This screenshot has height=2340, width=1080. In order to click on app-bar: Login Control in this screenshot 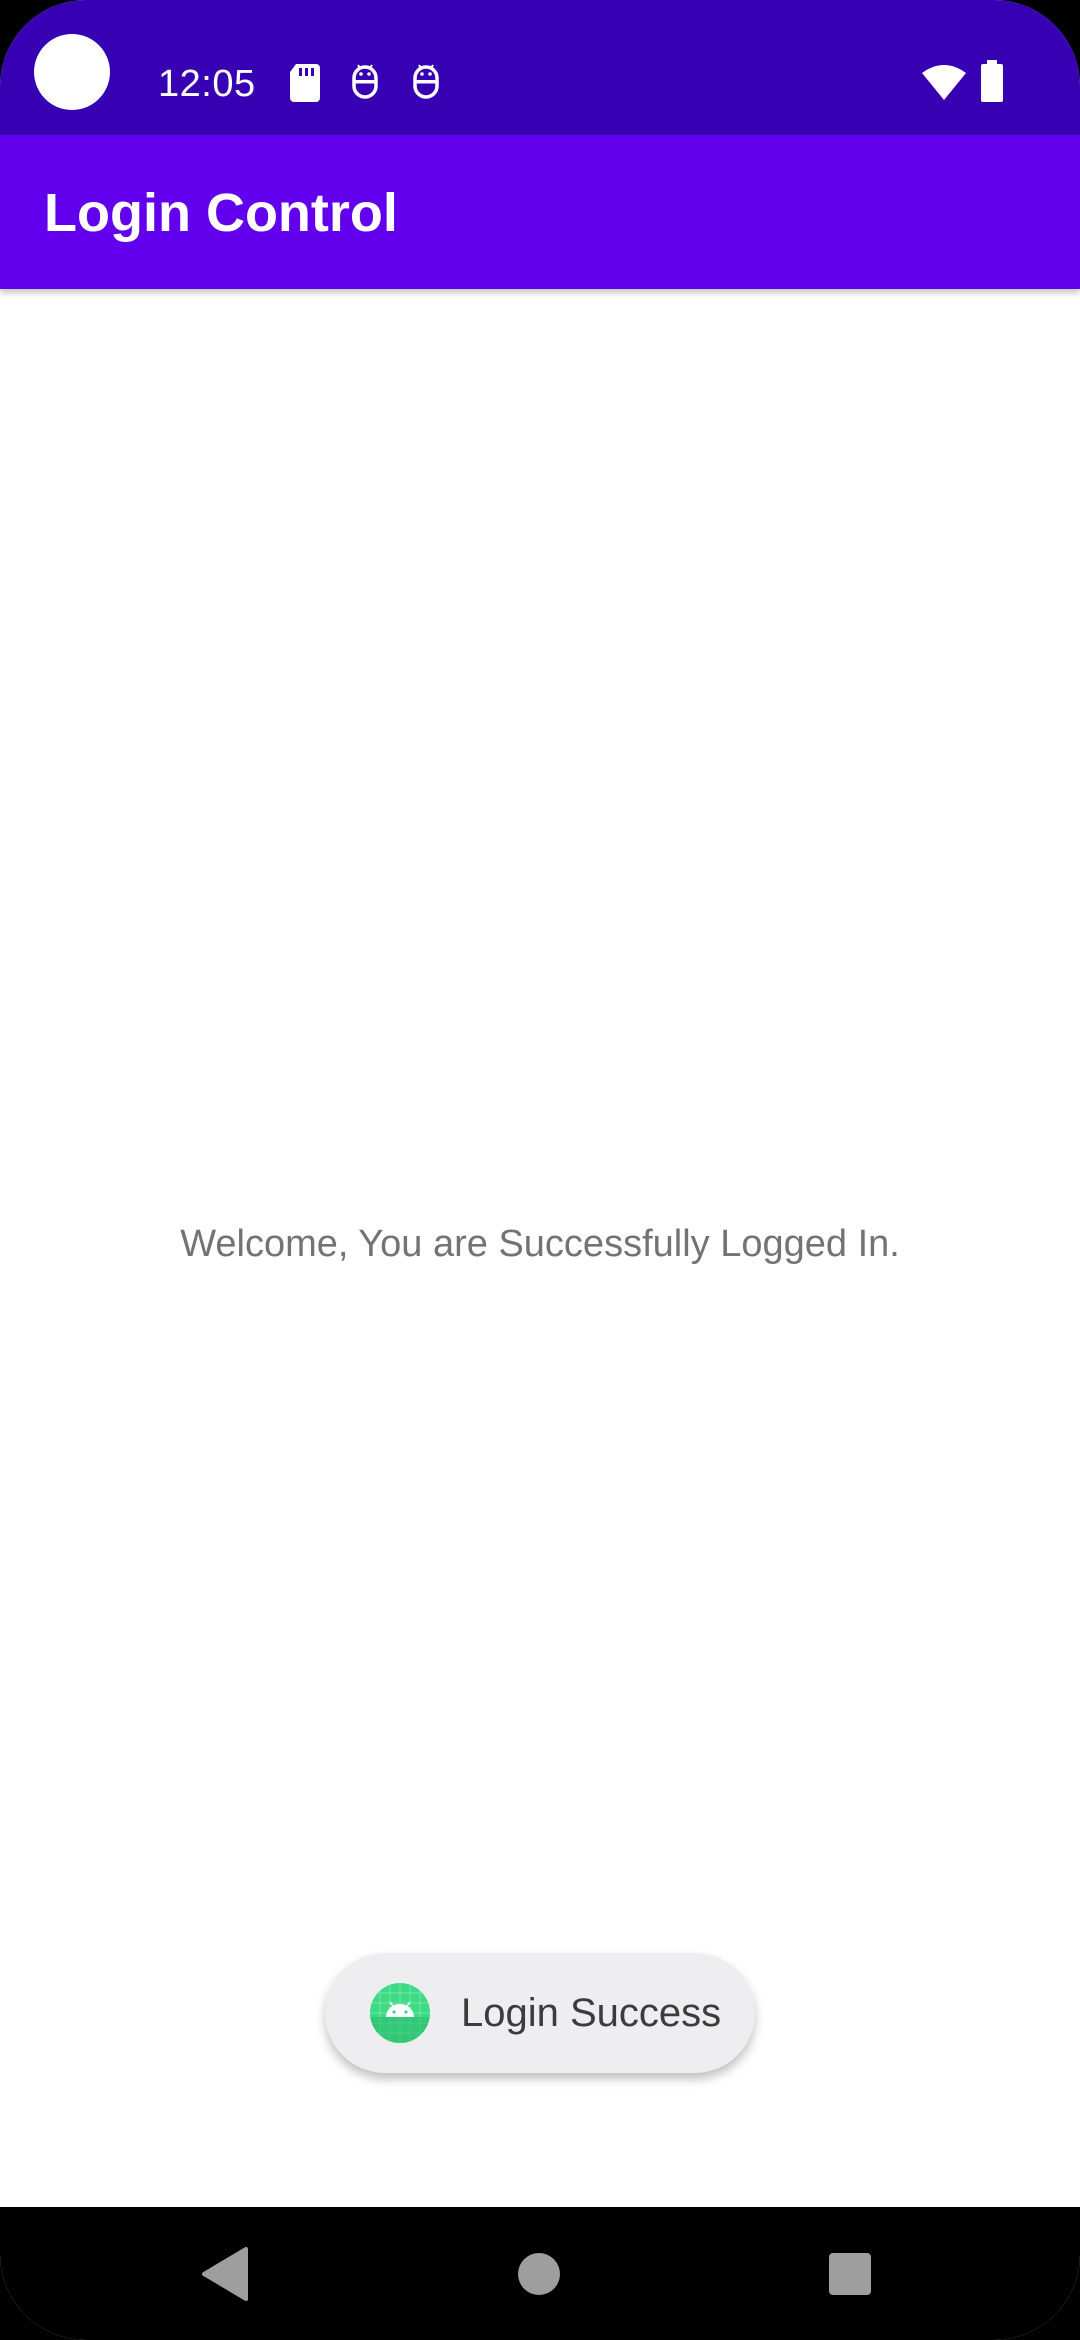, I will do `click(540, 212)`.